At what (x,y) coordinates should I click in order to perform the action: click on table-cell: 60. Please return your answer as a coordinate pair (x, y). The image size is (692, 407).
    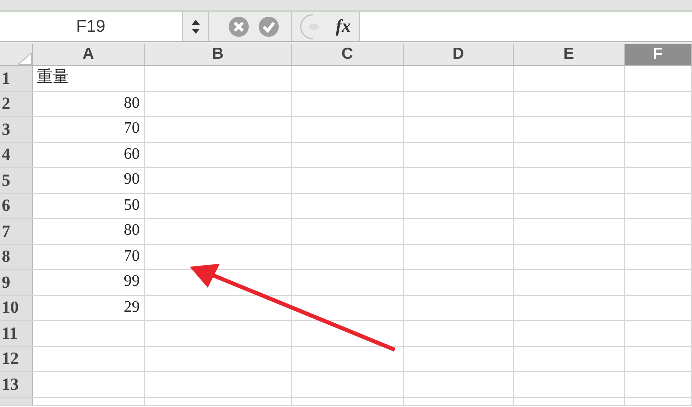
    Looking at the image, I should click on (89, 154).